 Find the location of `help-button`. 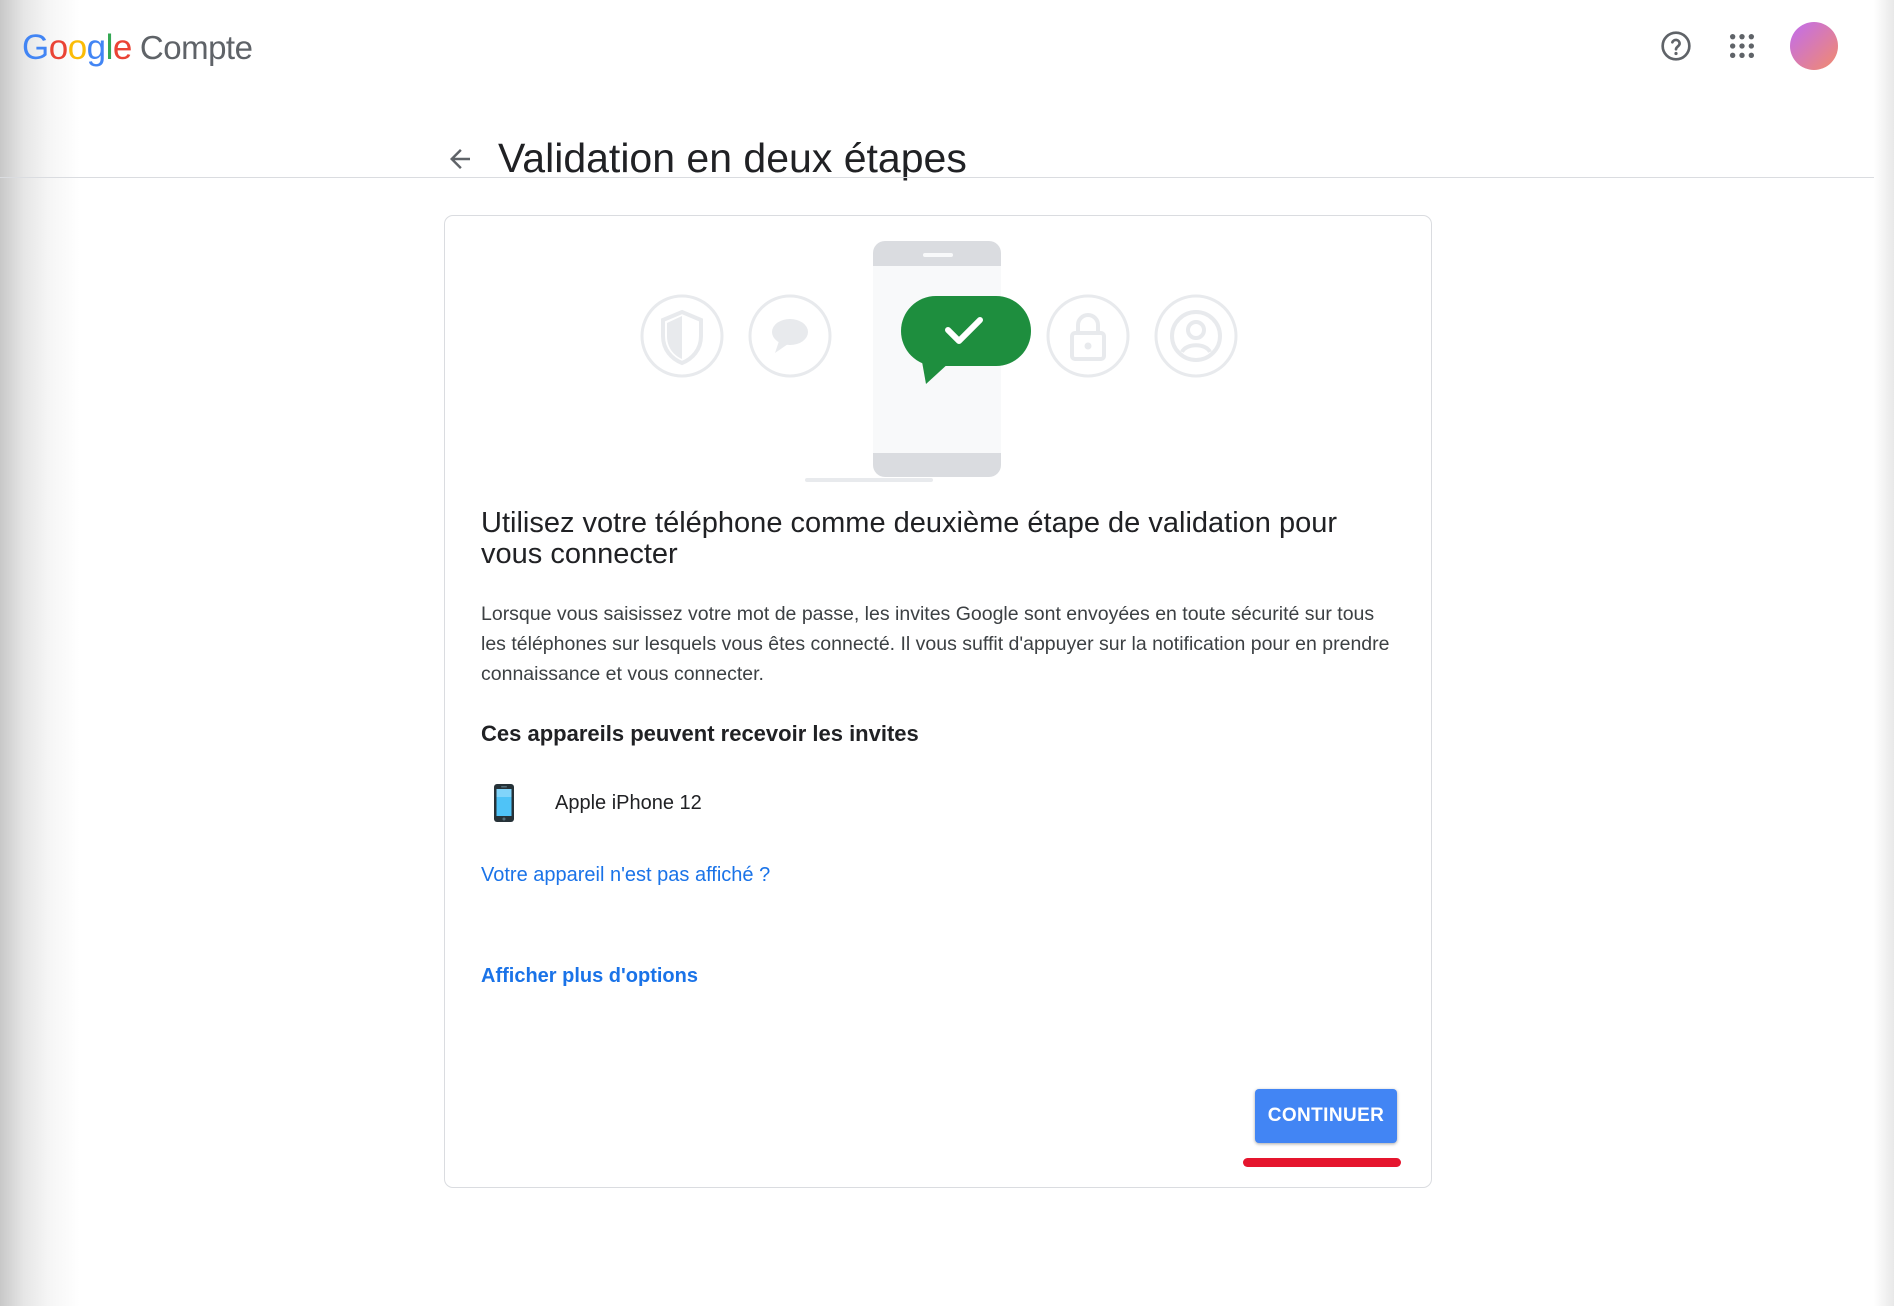

help-button is located at coordinates (1676, 46).